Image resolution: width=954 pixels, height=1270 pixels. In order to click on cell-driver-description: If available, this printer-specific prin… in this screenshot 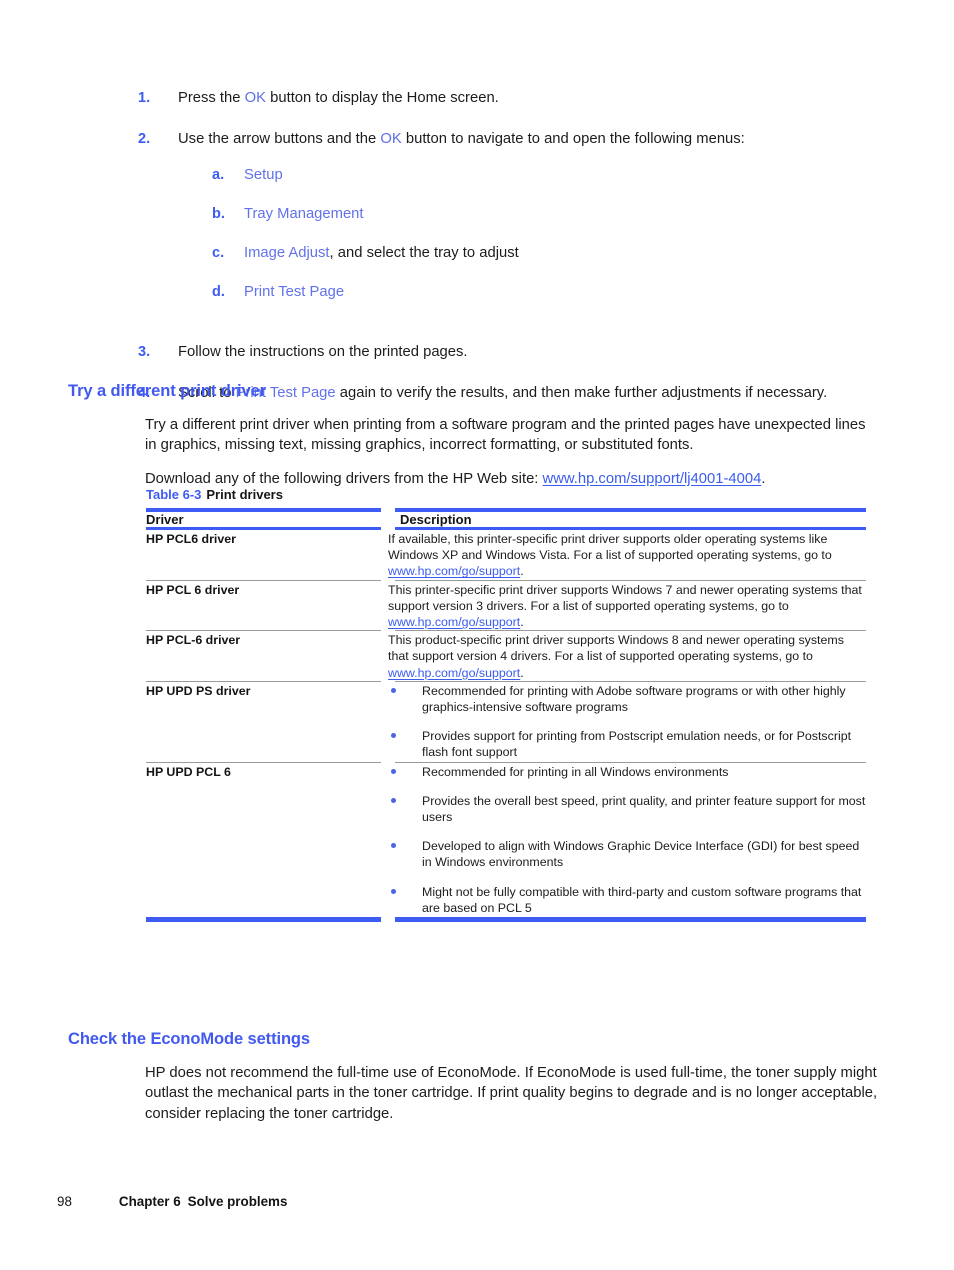, I will do `click(627, 555)`.